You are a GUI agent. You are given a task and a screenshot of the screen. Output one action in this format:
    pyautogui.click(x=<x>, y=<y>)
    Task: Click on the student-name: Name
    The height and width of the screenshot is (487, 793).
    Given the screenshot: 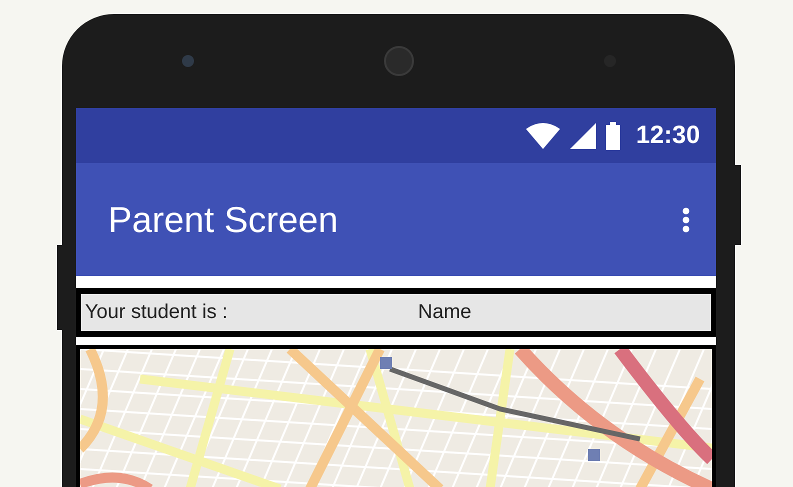 What is the action you would take?
    pyautogui.click(x=445, y=312)
    